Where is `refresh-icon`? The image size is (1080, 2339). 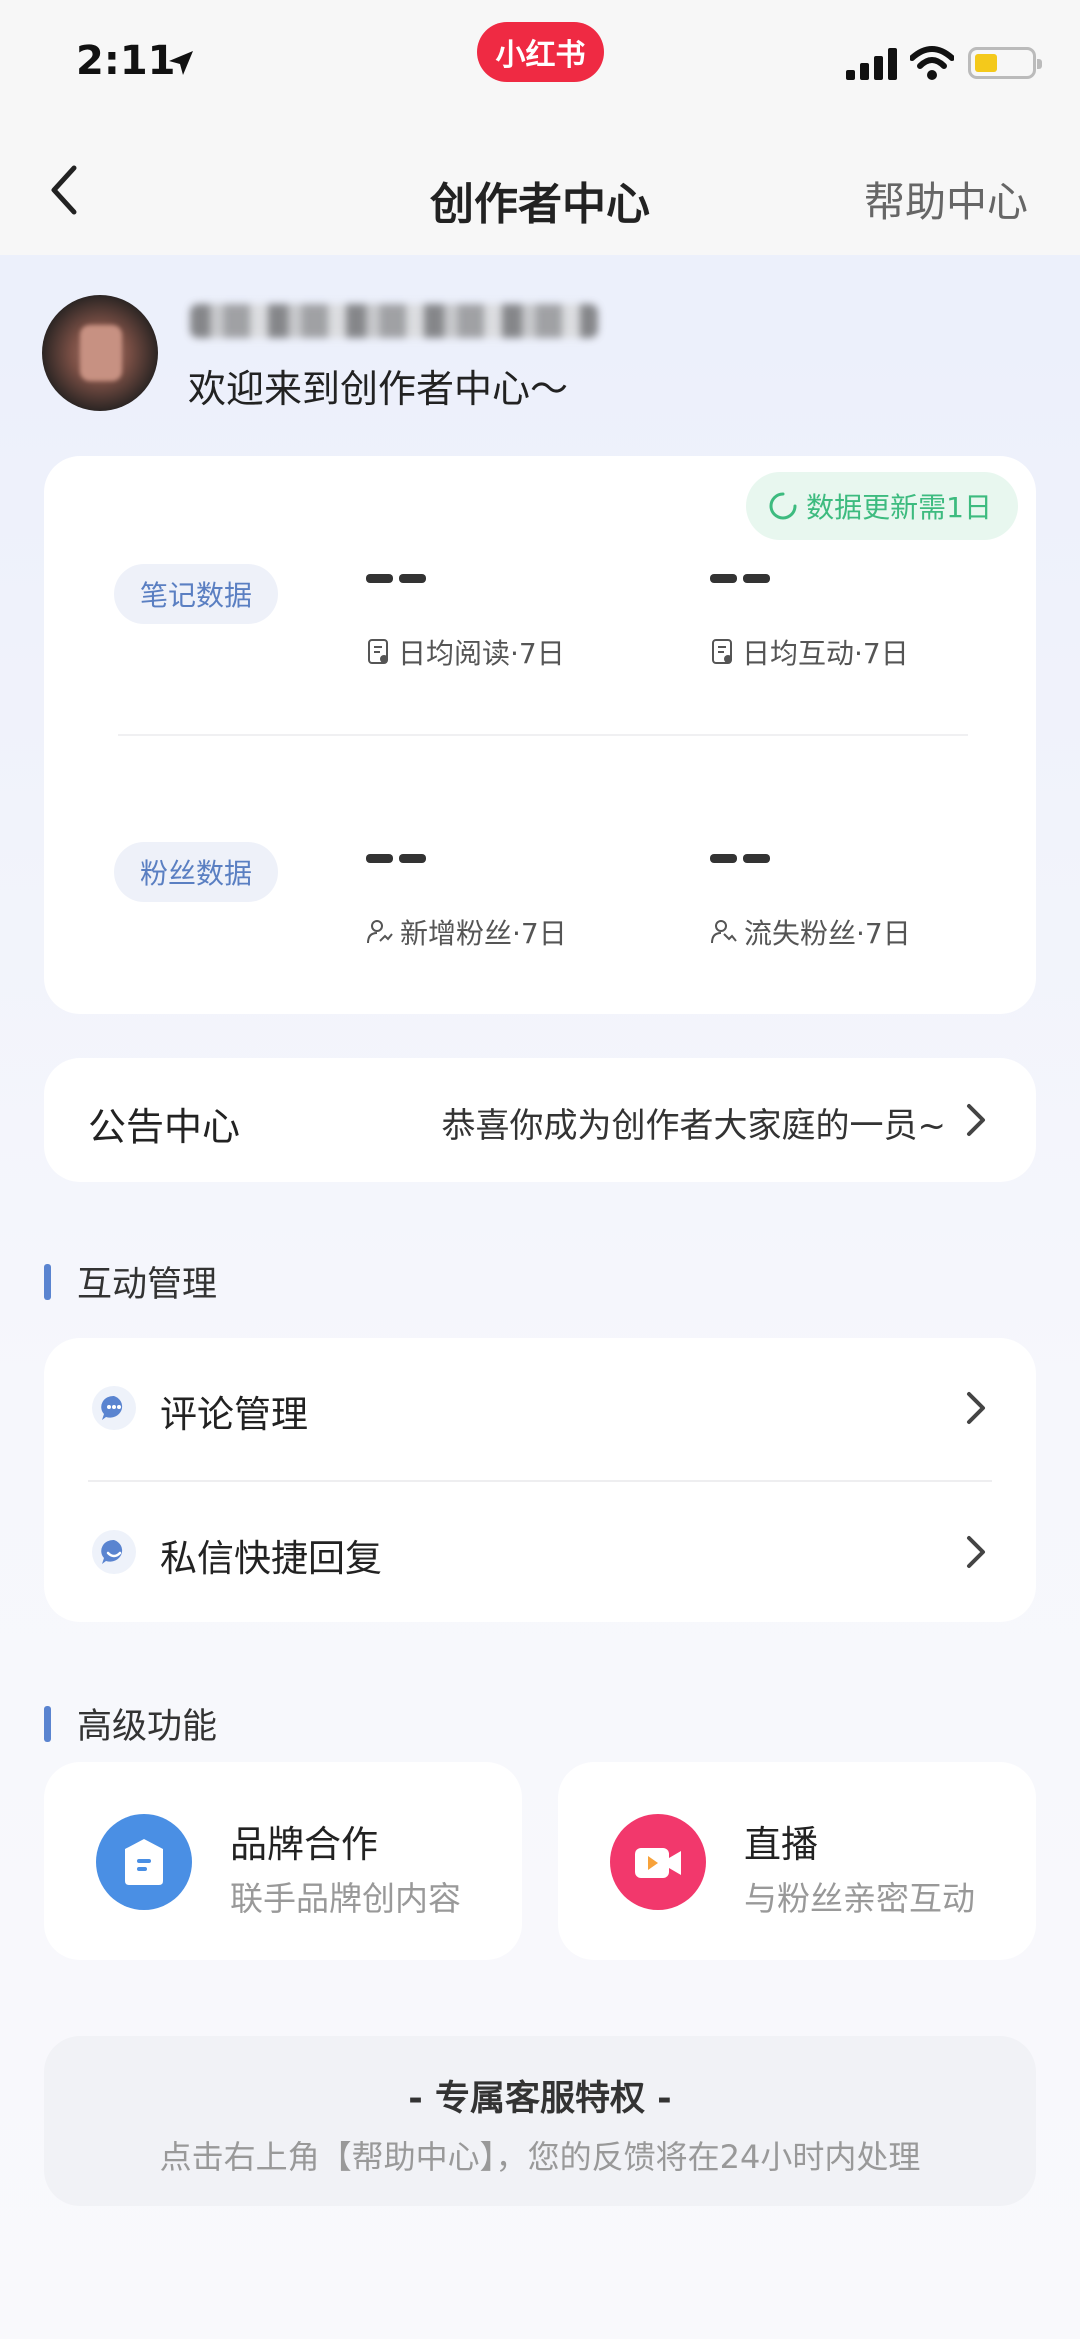 refresh-icon is located at coordinates (783, 506).